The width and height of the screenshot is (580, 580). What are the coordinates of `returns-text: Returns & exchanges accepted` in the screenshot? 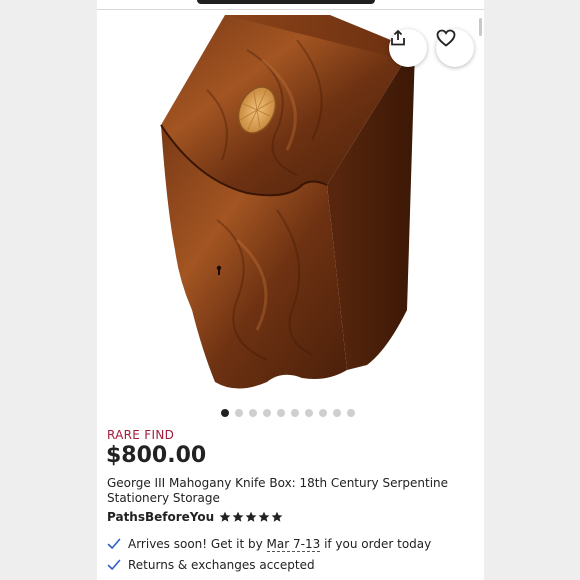 It's located at (221, 565).